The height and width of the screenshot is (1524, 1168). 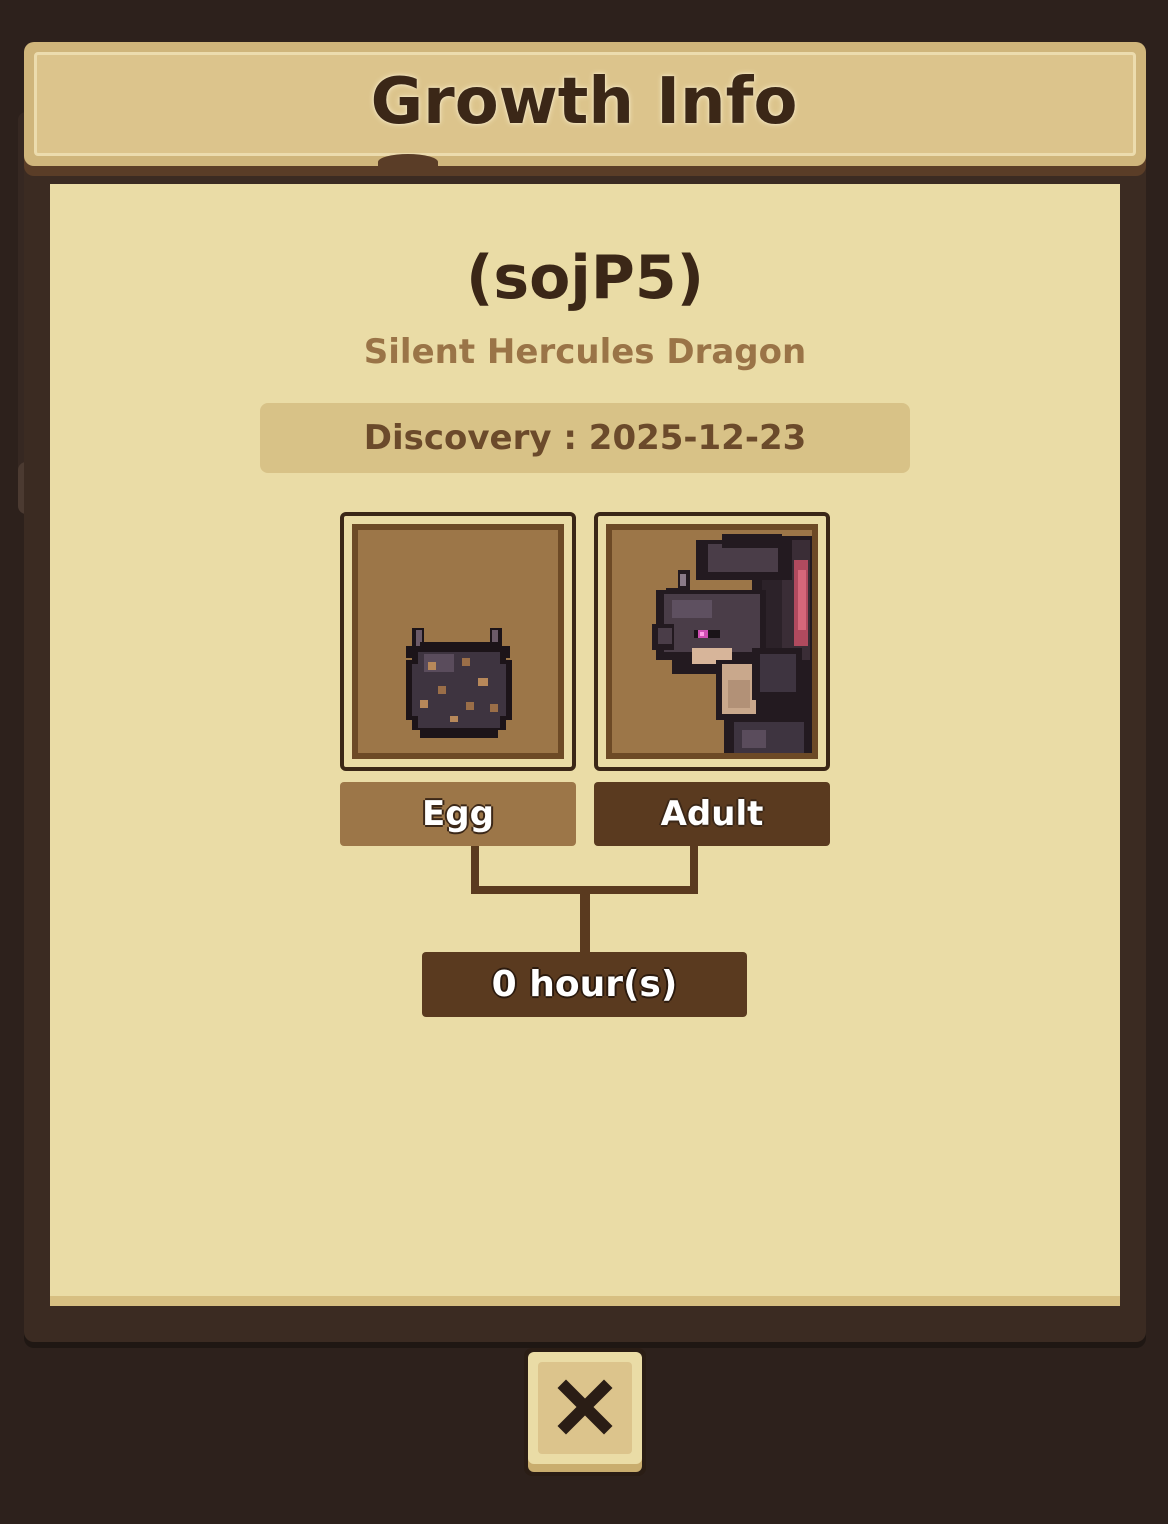 What do you see at coordinates (585, 352) in the screenshot?
I see `dragon-species: Silent Hercules Dragon` at bounding box center [585, 352].